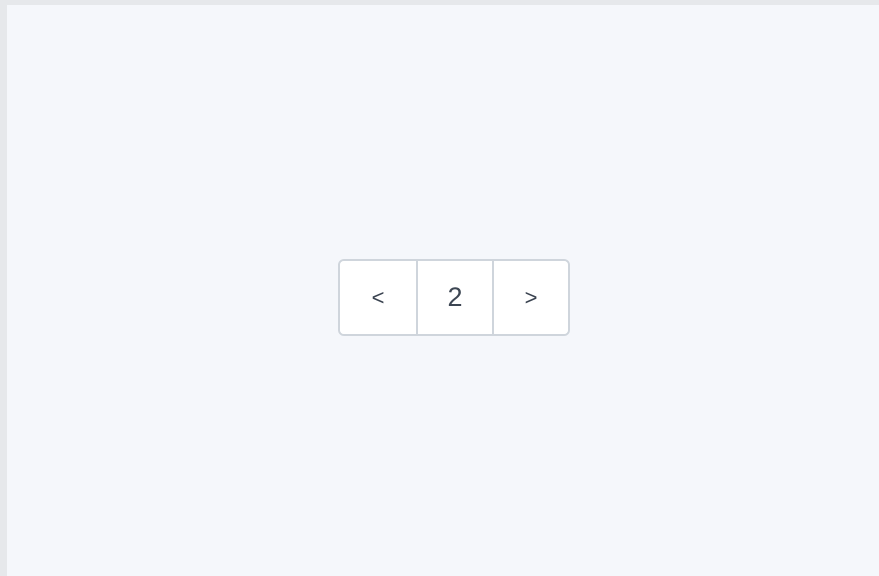  I want to click on current-page-button: 2, so click(454, 297).